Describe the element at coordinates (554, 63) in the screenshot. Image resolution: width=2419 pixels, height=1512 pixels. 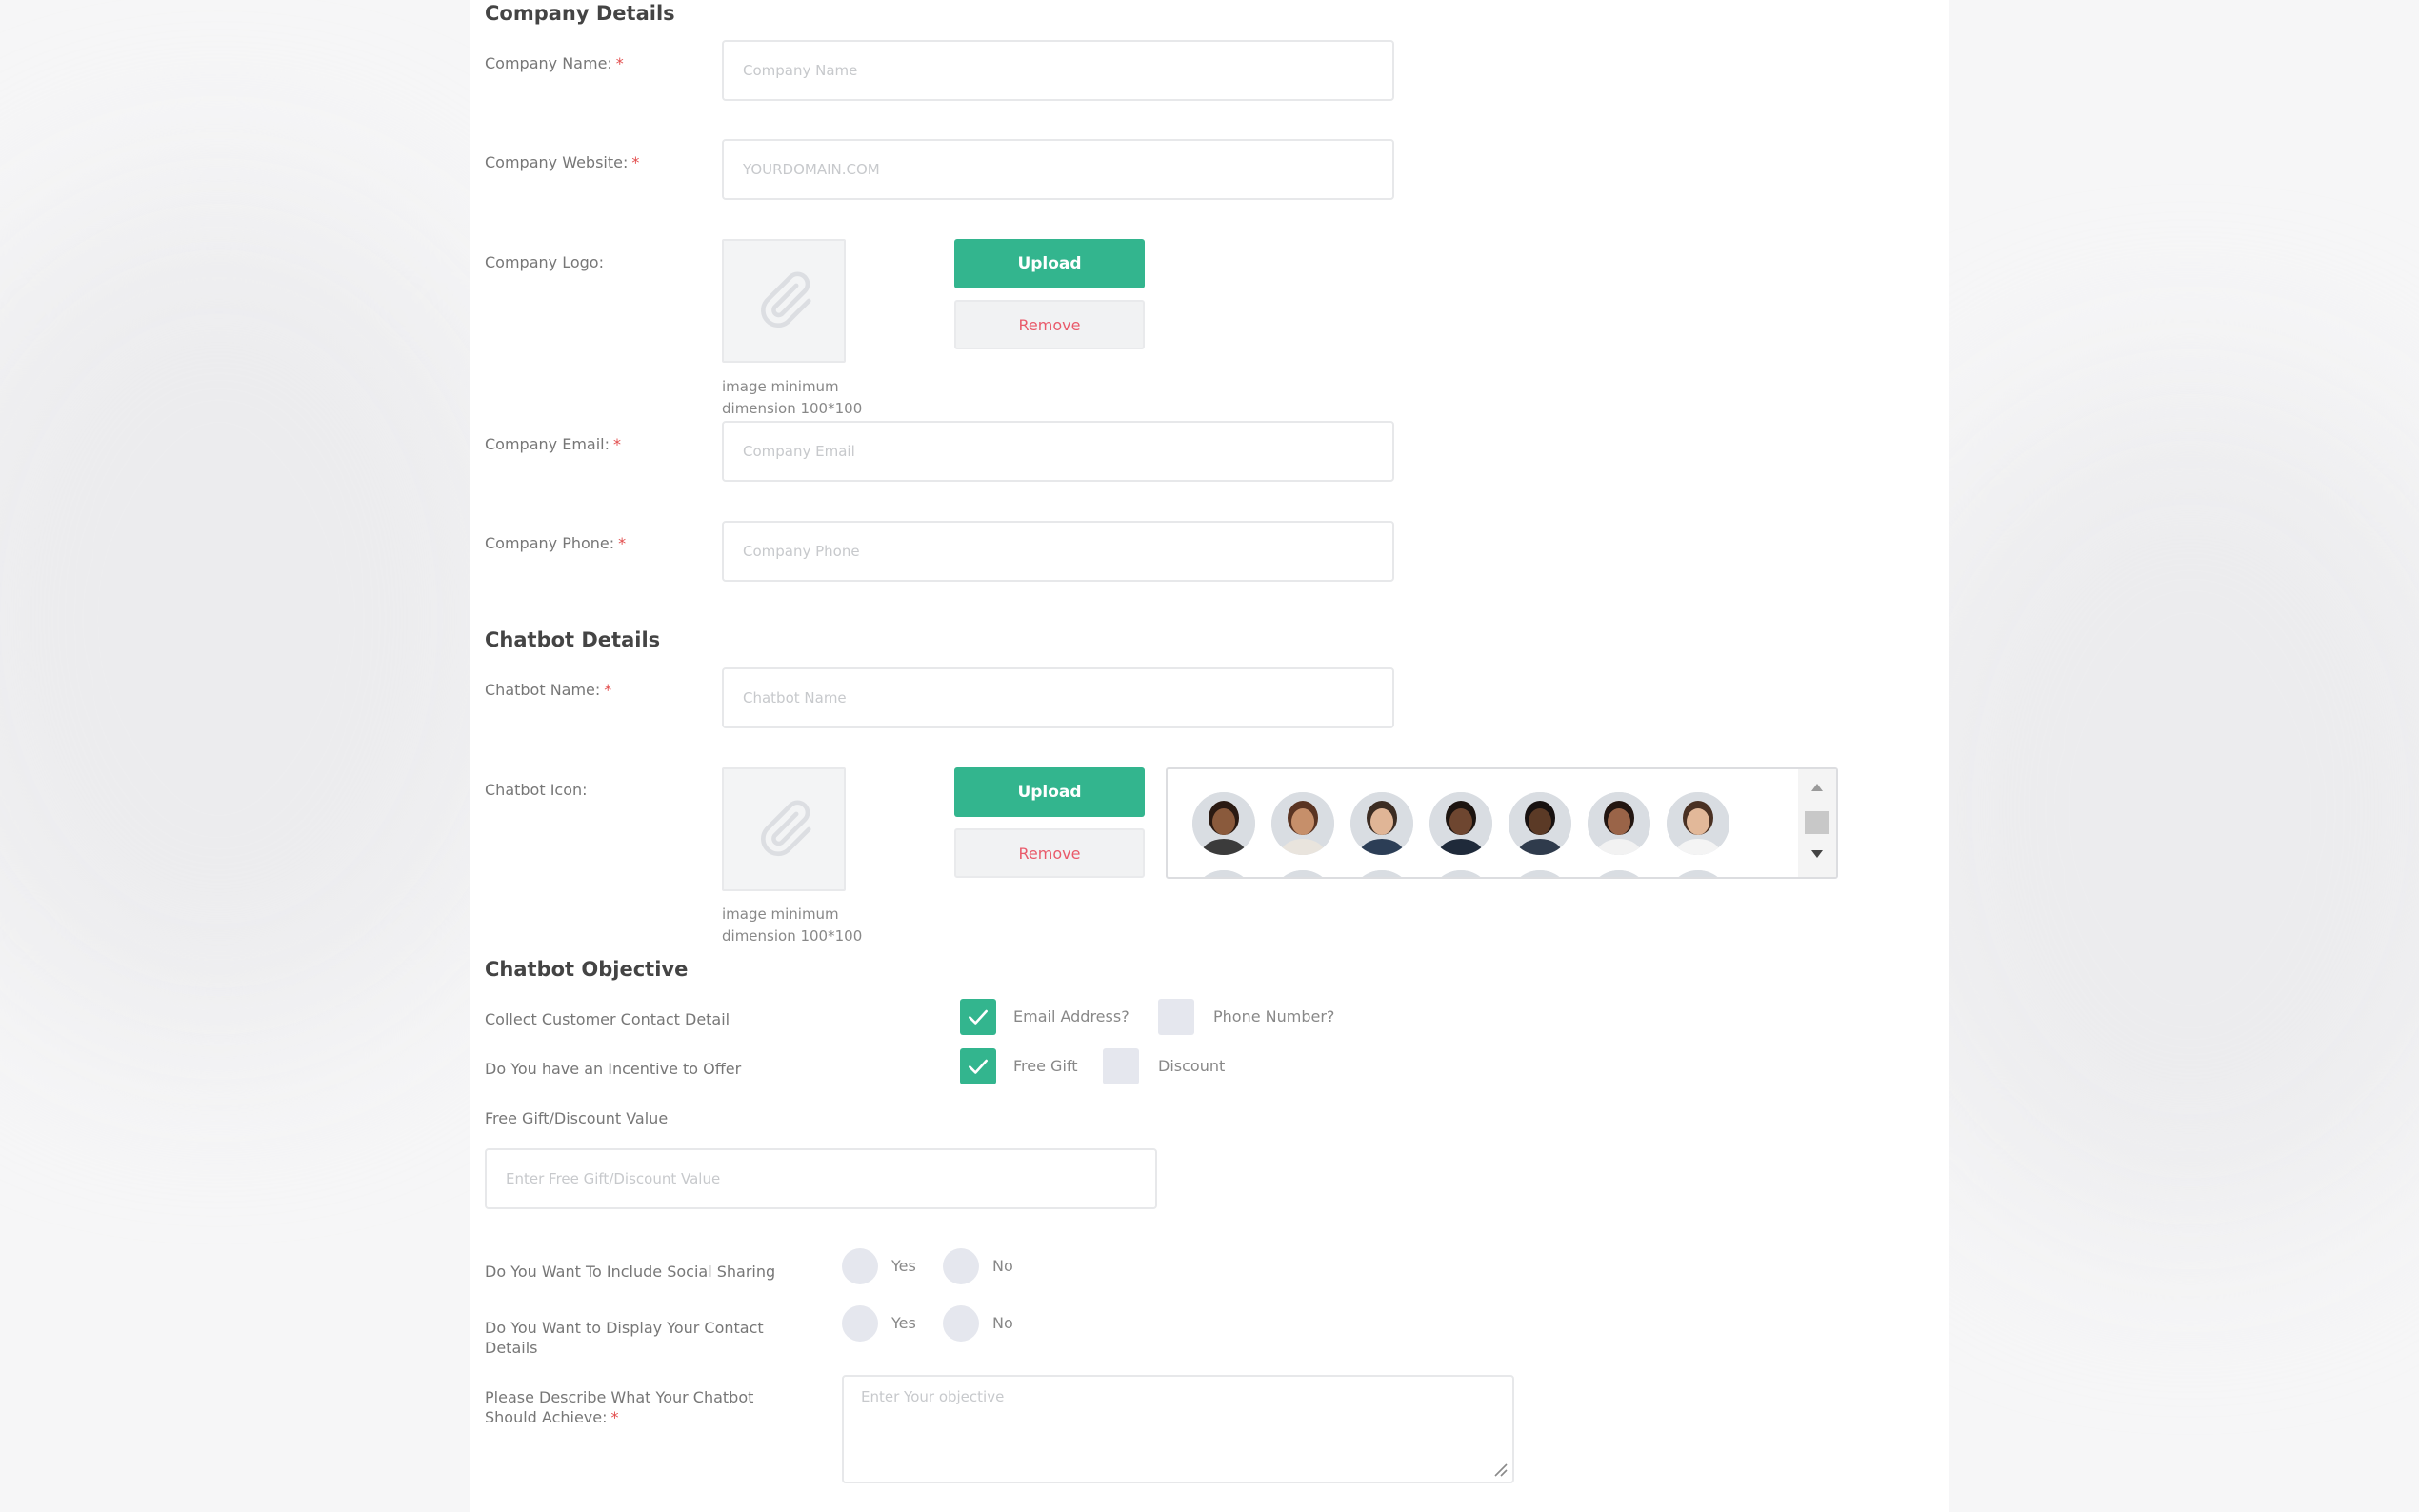
I see `company-name-label: Company Name: *` at that location.